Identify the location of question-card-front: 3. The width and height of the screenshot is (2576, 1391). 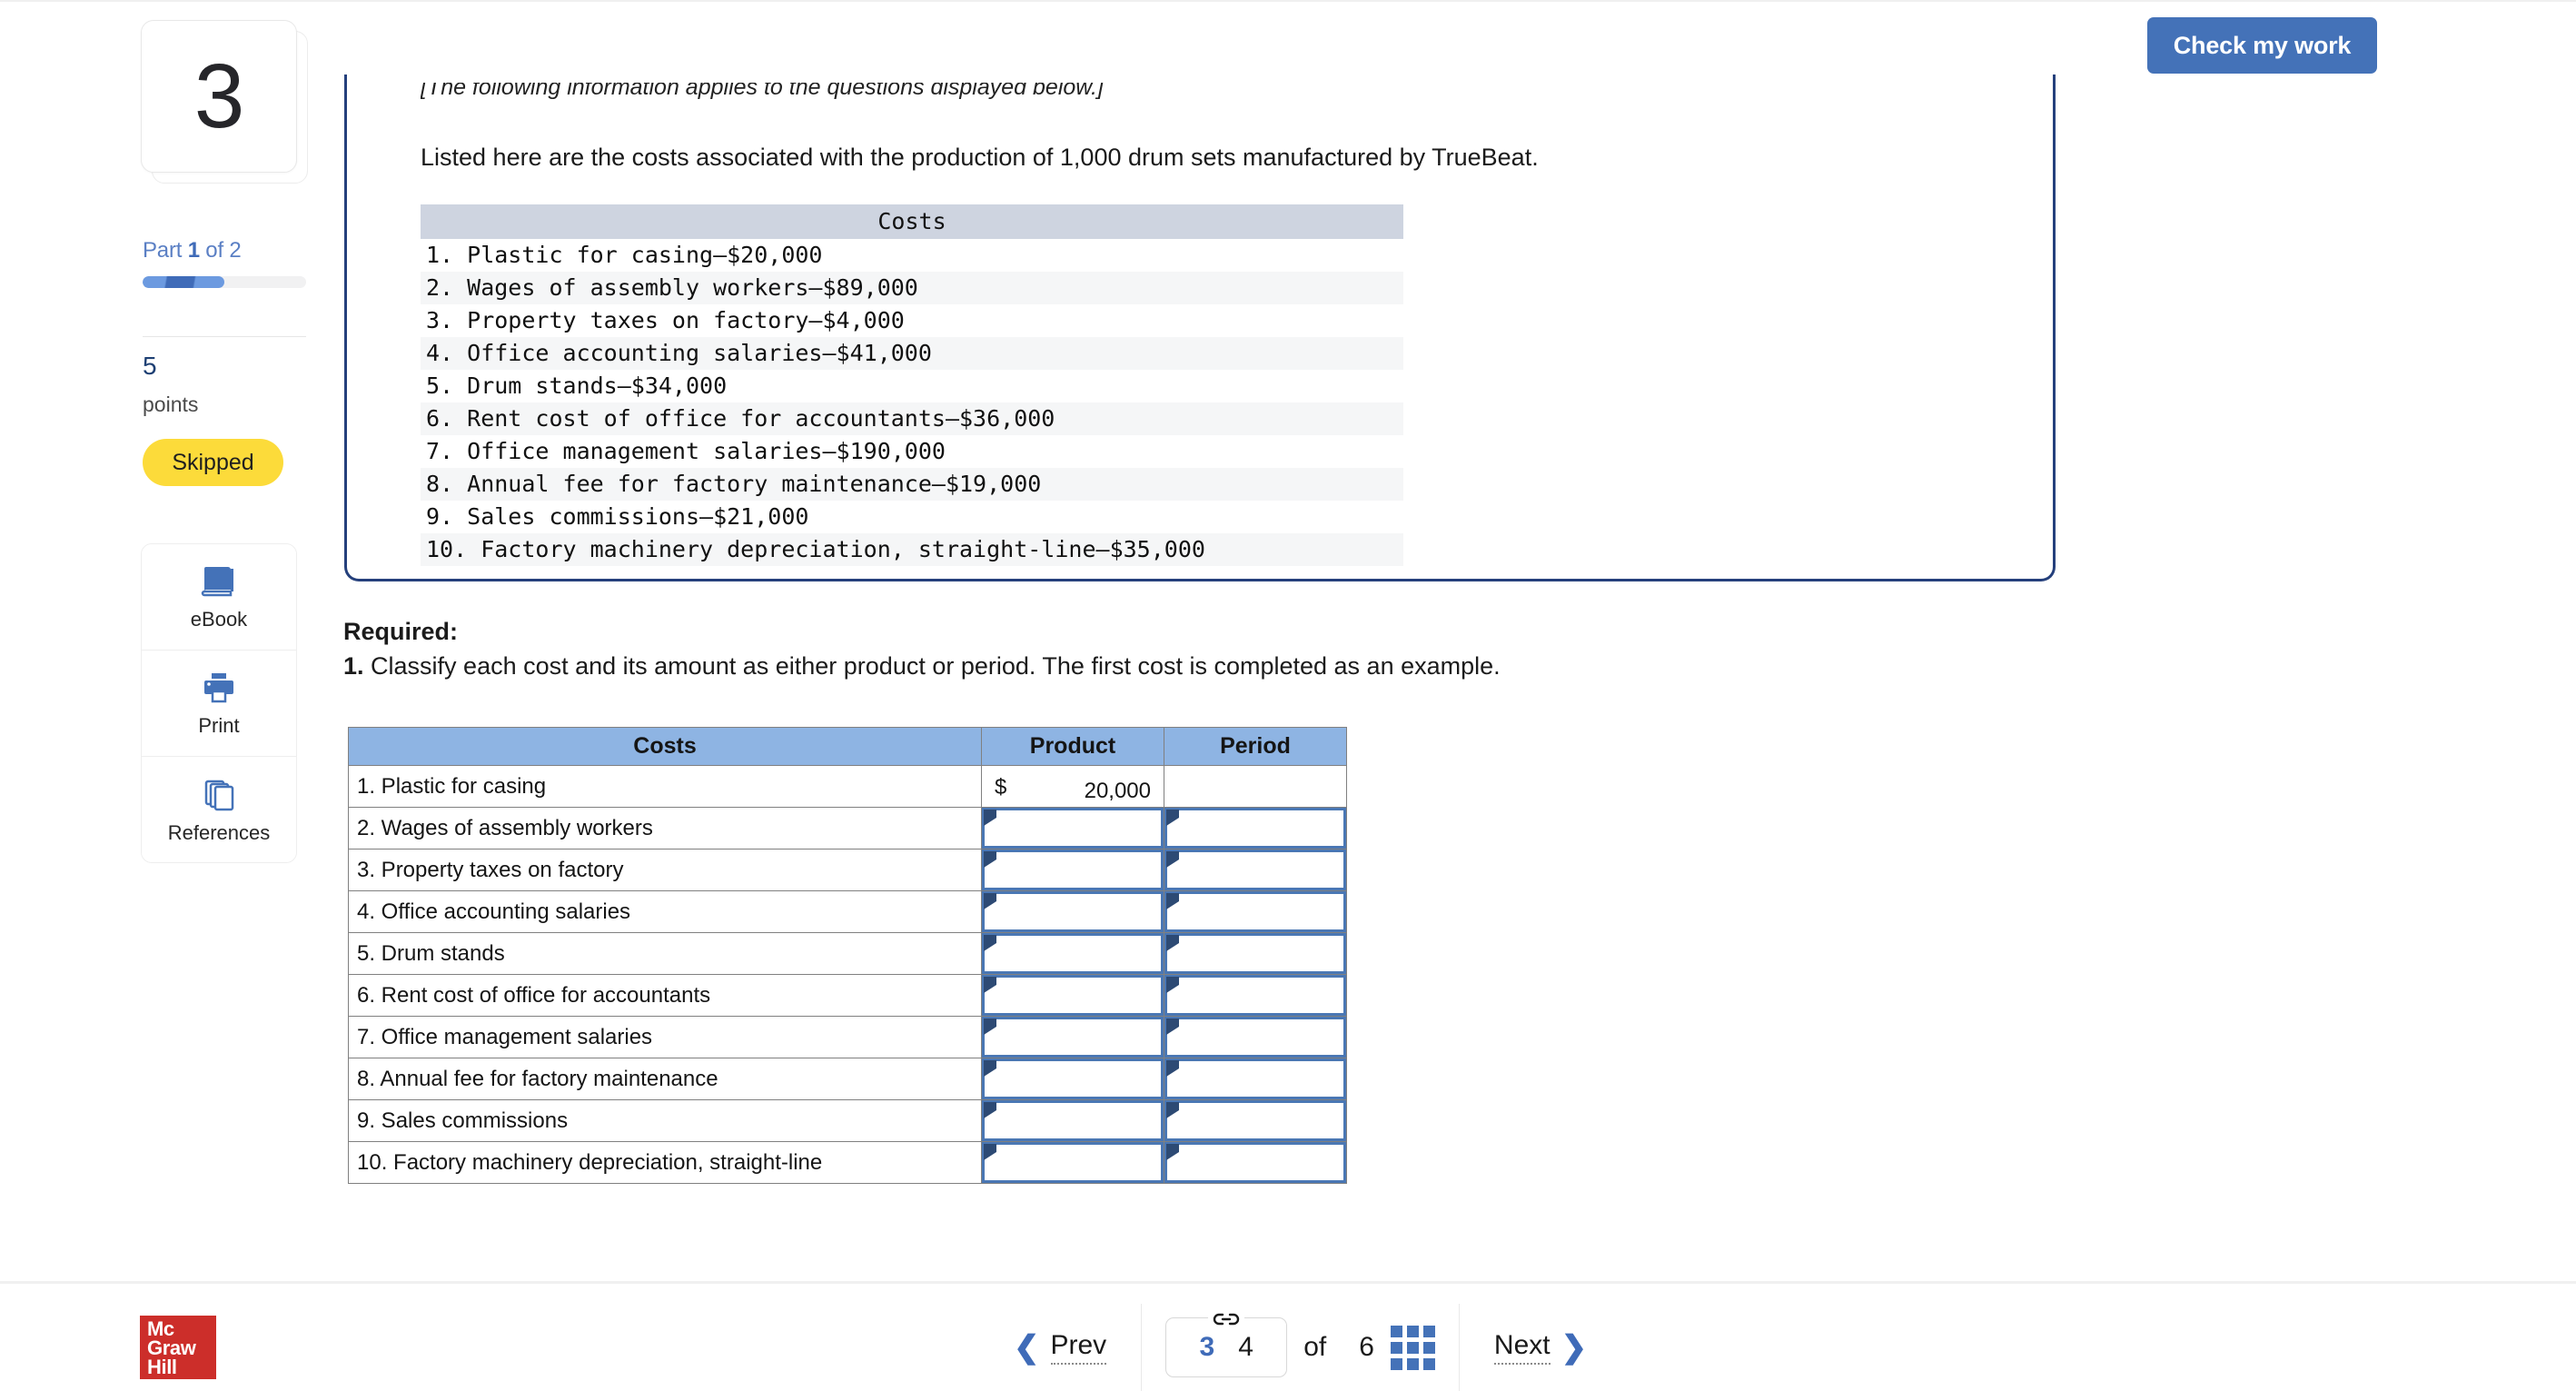
(219, 96).